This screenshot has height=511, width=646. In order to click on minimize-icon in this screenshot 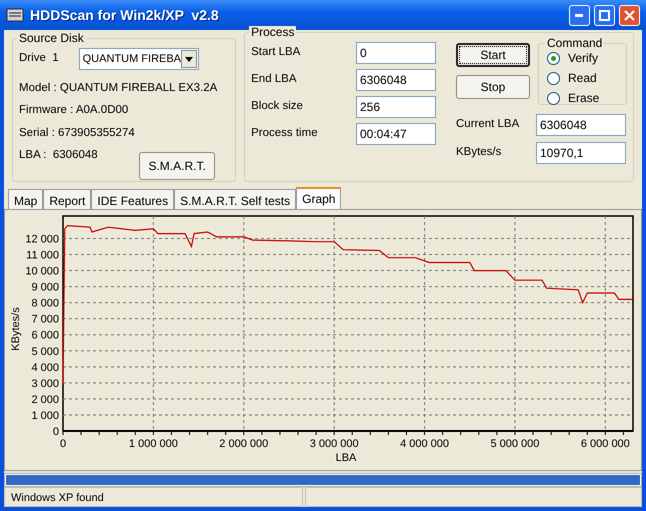, I will do `click(579, 15)`.